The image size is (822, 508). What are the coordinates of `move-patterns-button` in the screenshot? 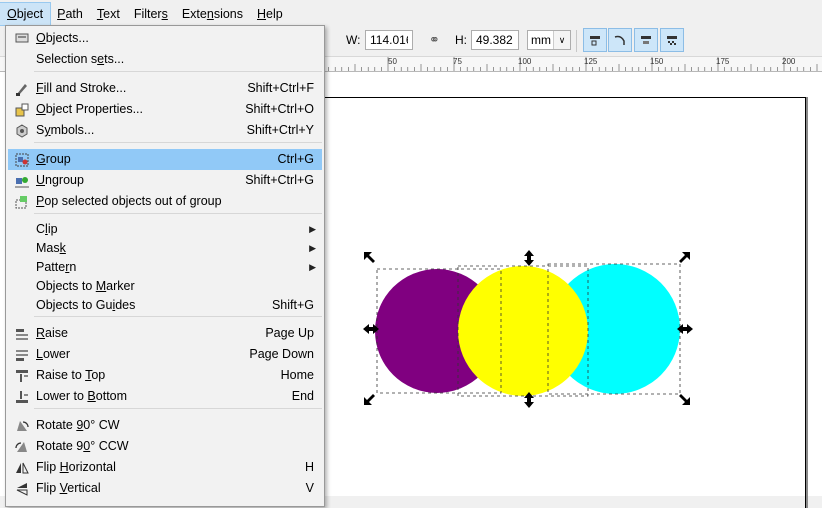 It's located at (672, 40).